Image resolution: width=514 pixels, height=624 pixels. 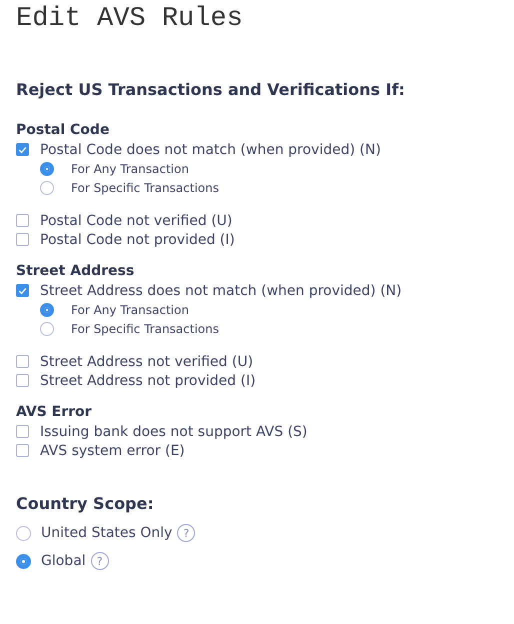 I want to click on option-label: Postal Code does not match (when provided) (N), so click(x=210, y=150).